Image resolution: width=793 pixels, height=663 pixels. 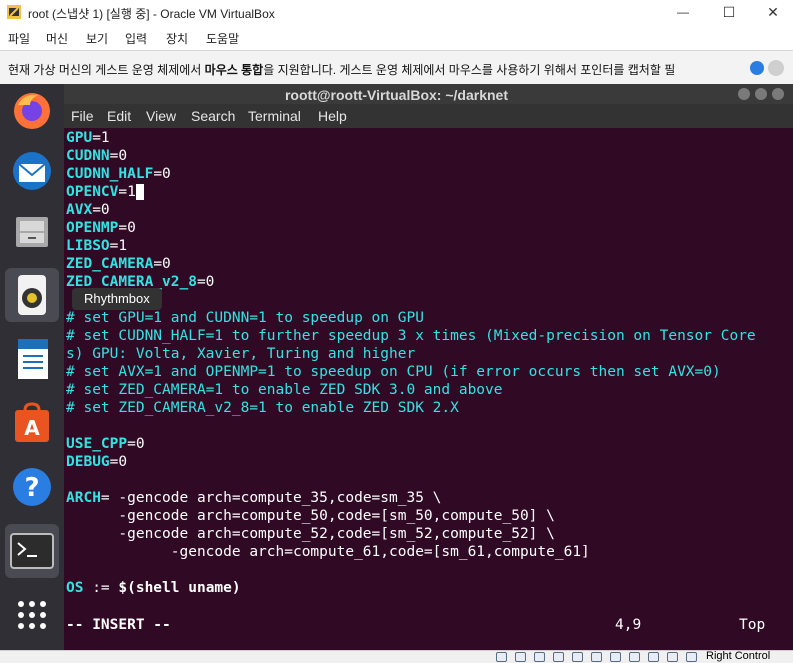 What do you see at coordinates (744, 94) in the screenshot?
I see `terminal-minimize-icon` at bounding box center [744, 94].